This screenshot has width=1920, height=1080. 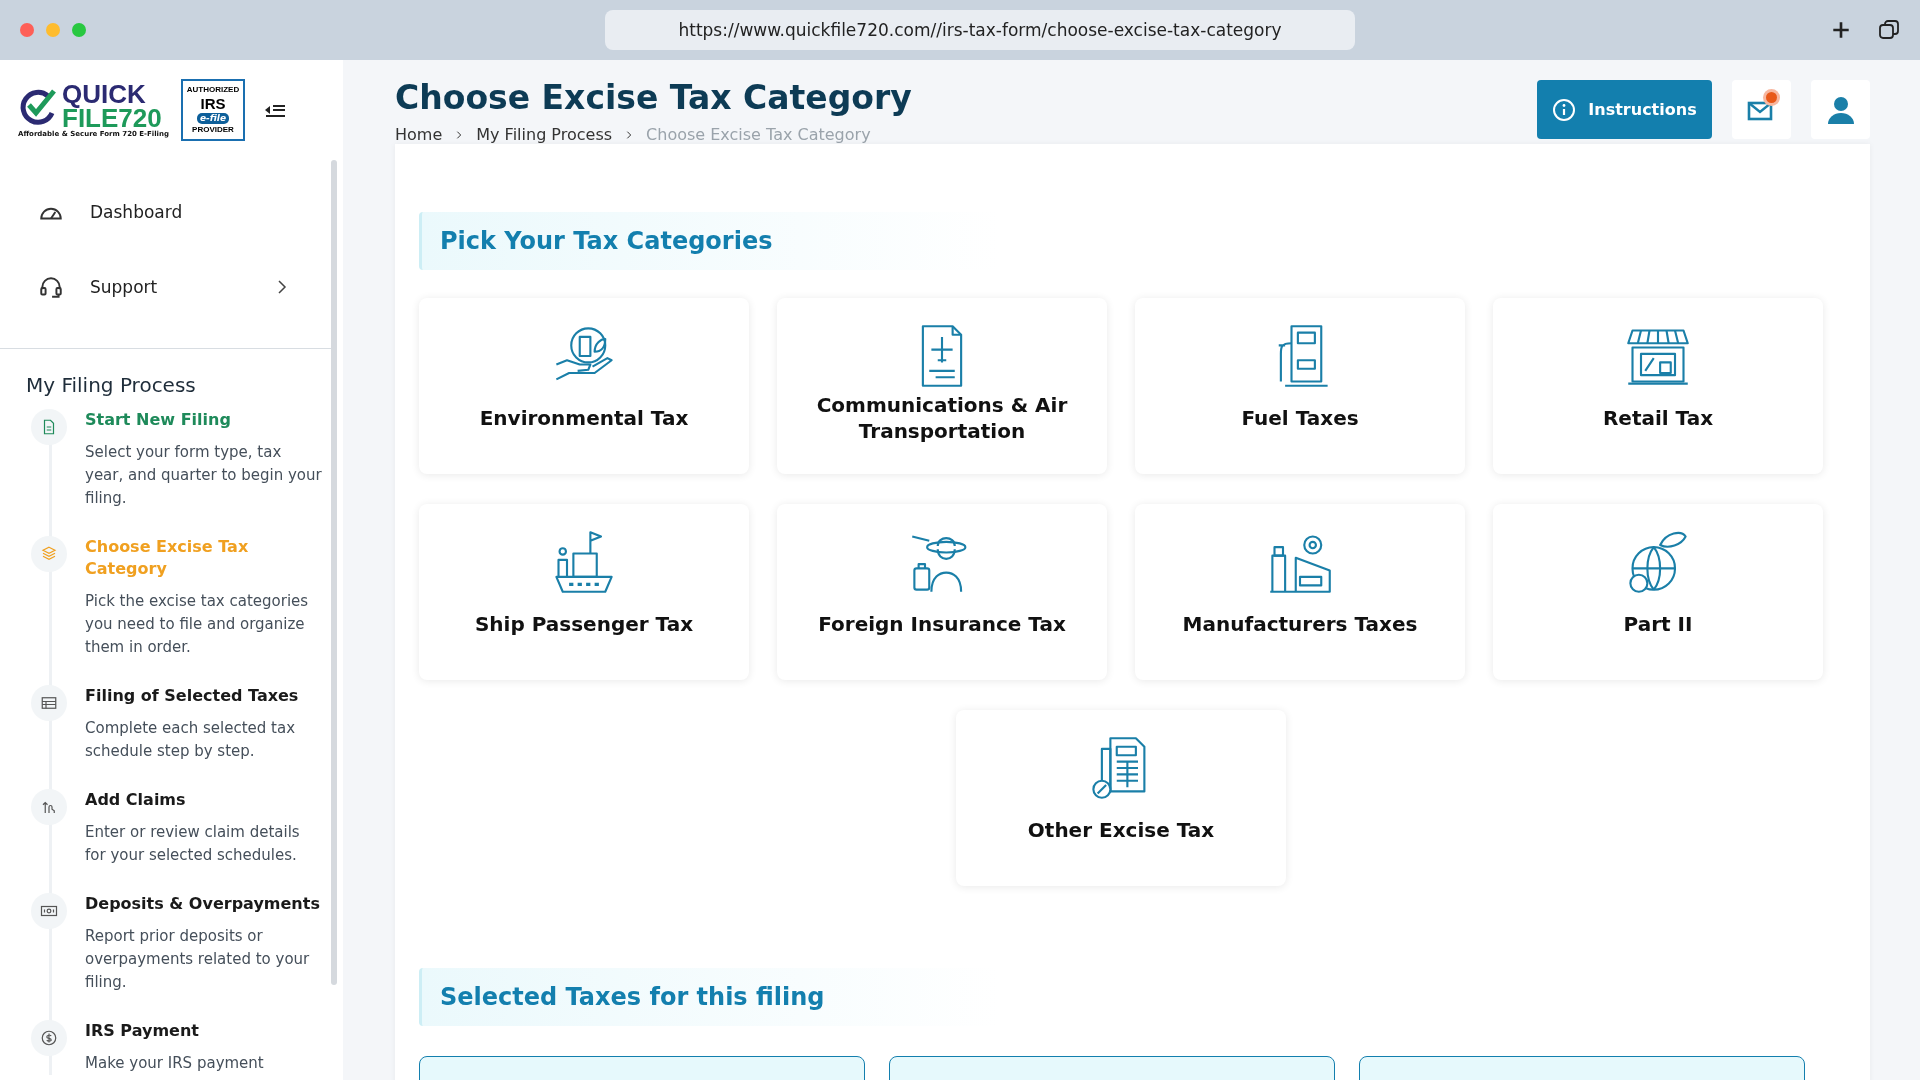 I want to click on plus-icon, so click(x=1841, y=30).